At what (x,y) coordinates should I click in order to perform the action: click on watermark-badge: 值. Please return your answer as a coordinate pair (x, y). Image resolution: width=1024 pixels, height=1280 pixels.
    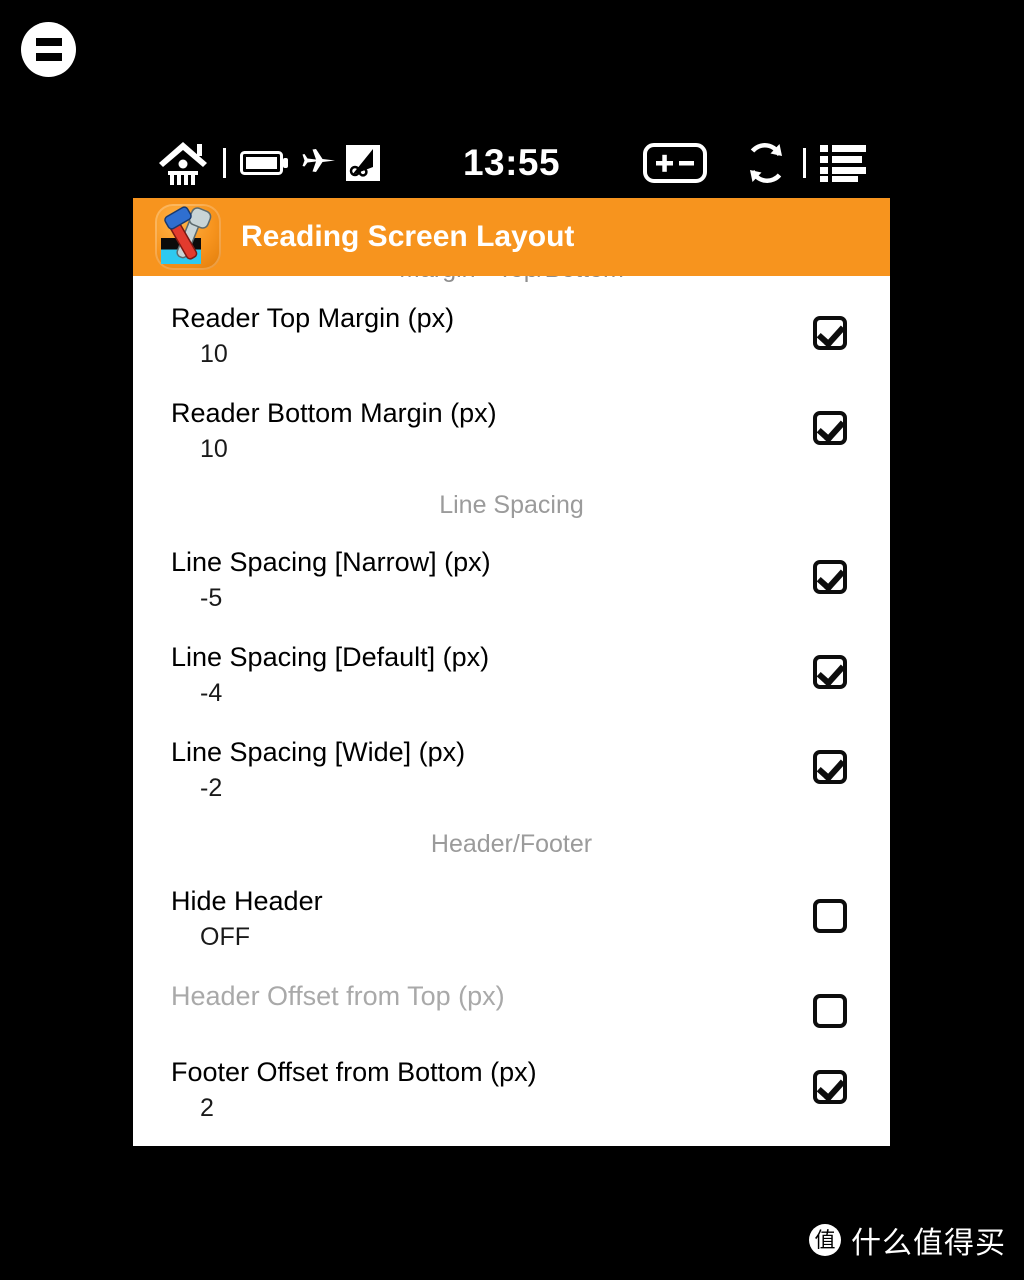
    Looking at the image, I should click on (825, 1240).